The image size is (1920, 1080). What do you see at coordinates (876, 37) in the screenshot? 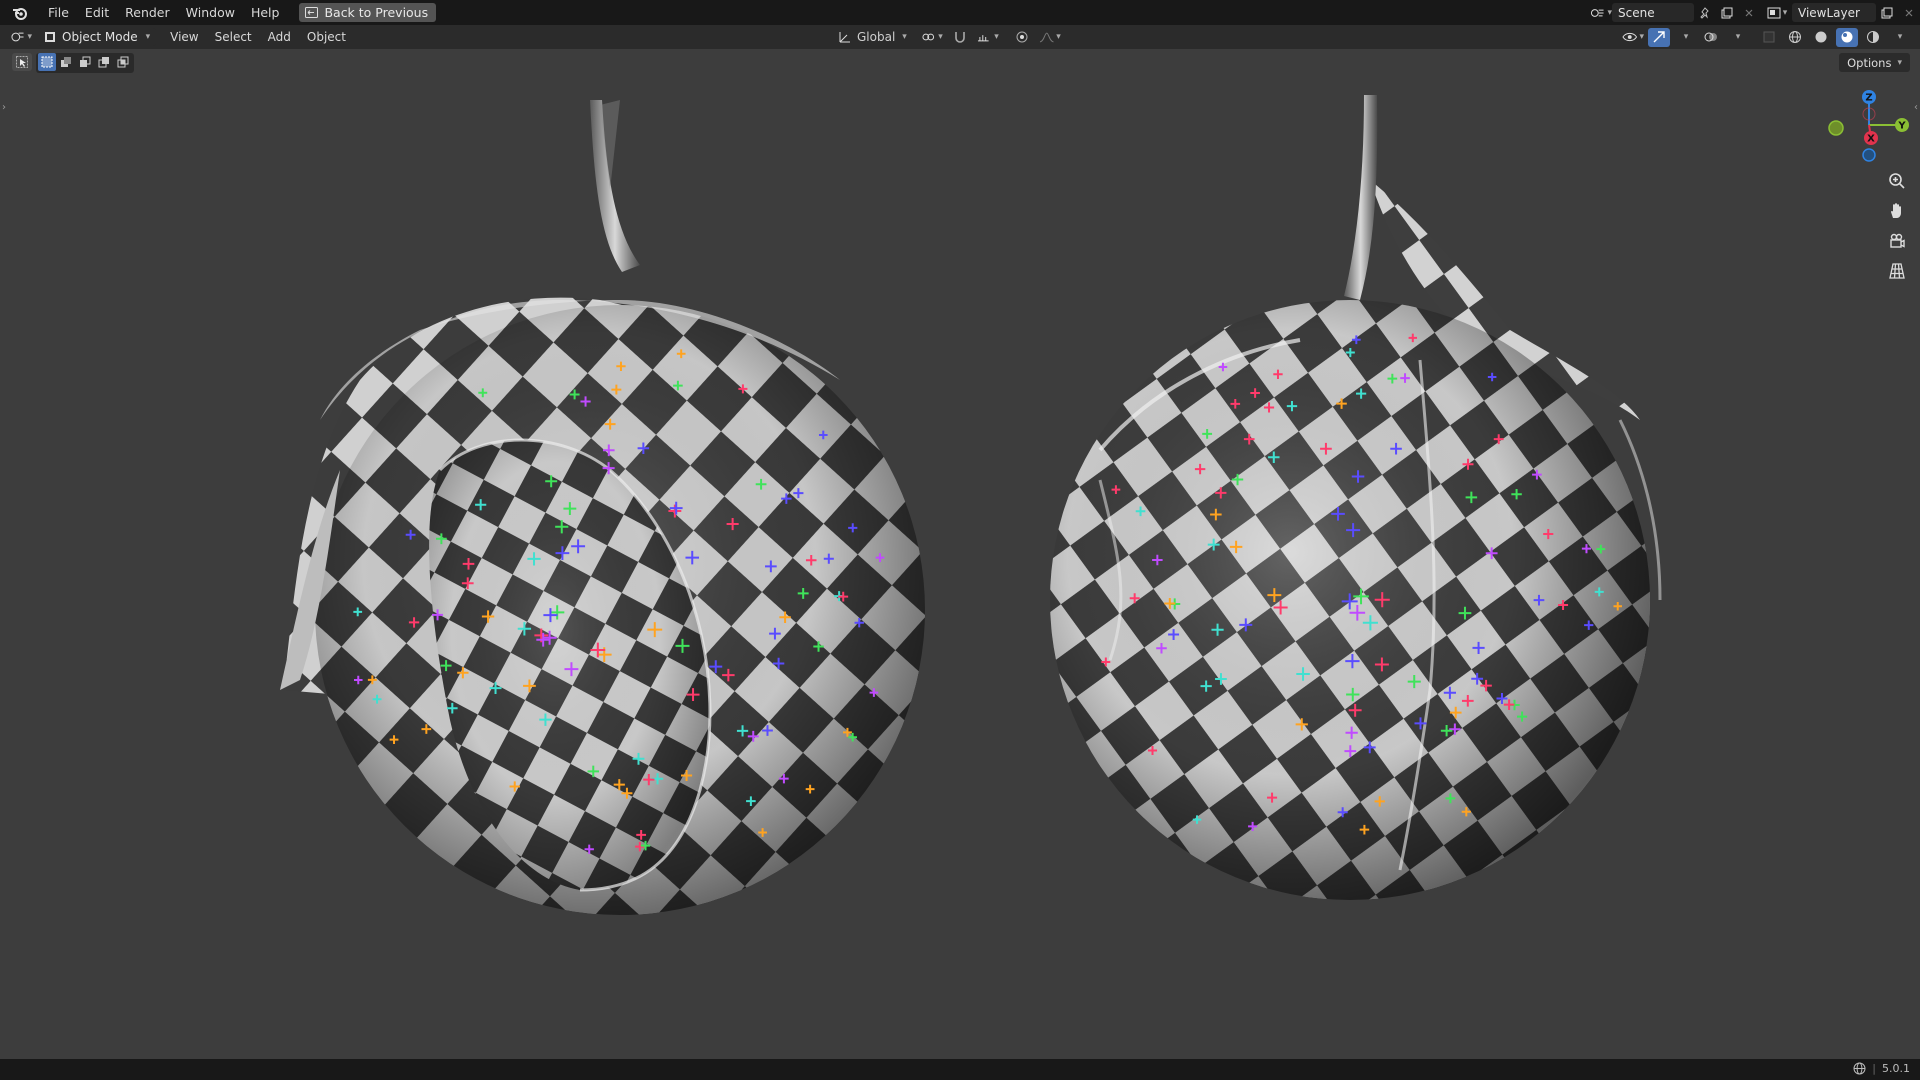
I see `orientation-label: Global` at bounding box center [876, 37].